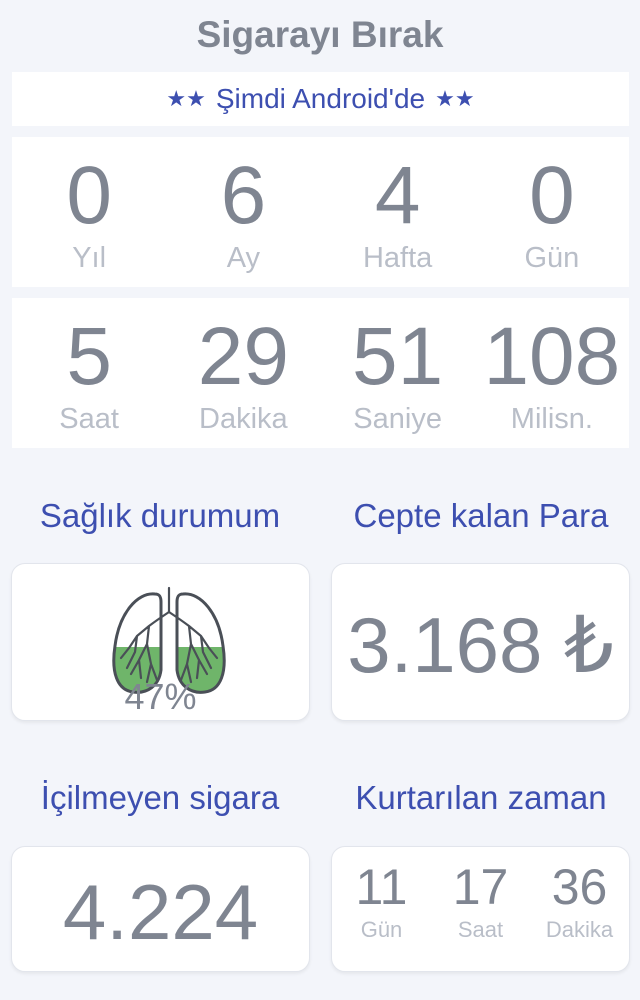 The width and height of the screenshot is (640, 1000). I want to click on health-card: 47%, so click(160, 642).